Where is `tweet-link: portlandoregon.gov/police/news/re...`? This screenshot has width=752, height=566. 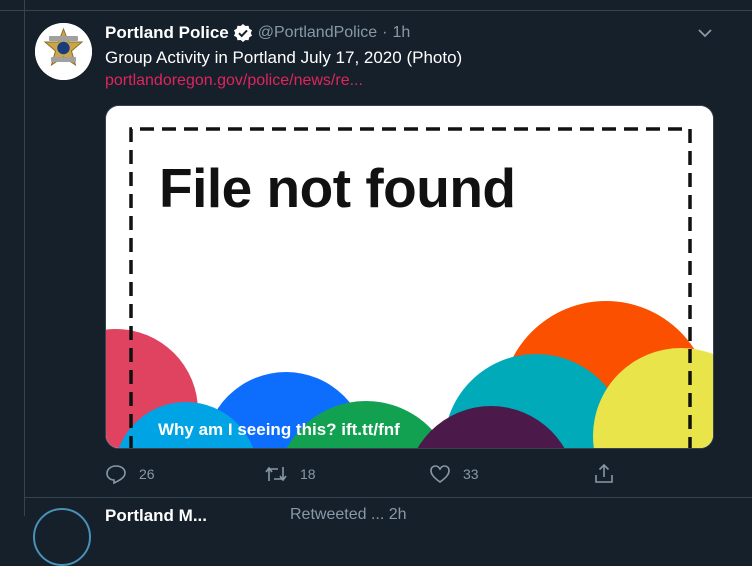
tweet-link: portlandoregon.gov/police/news/re... is located at coordinates (234, 81).